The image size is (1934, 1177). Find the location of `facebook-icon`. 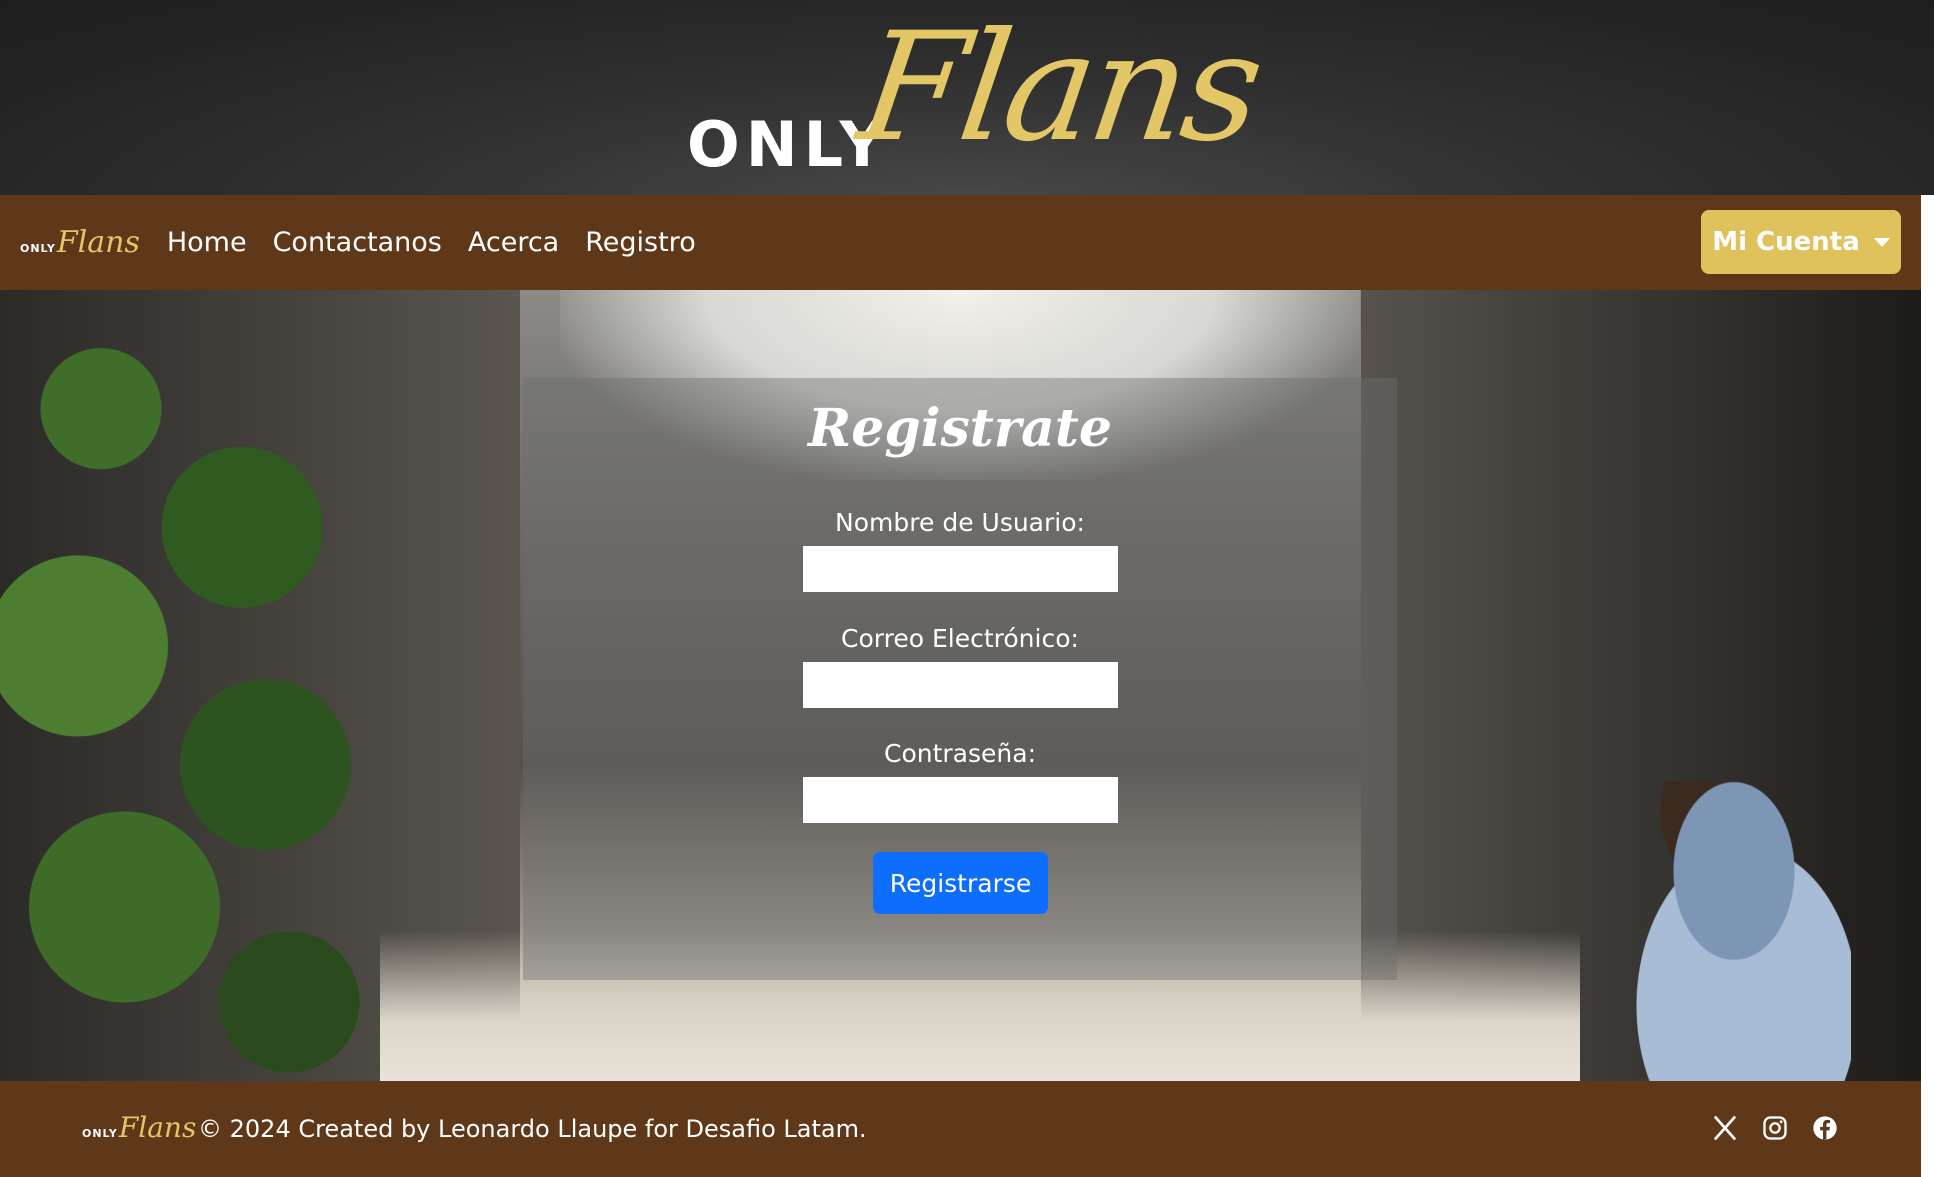

facebook-icon is located at coordinates (1825, 1128).